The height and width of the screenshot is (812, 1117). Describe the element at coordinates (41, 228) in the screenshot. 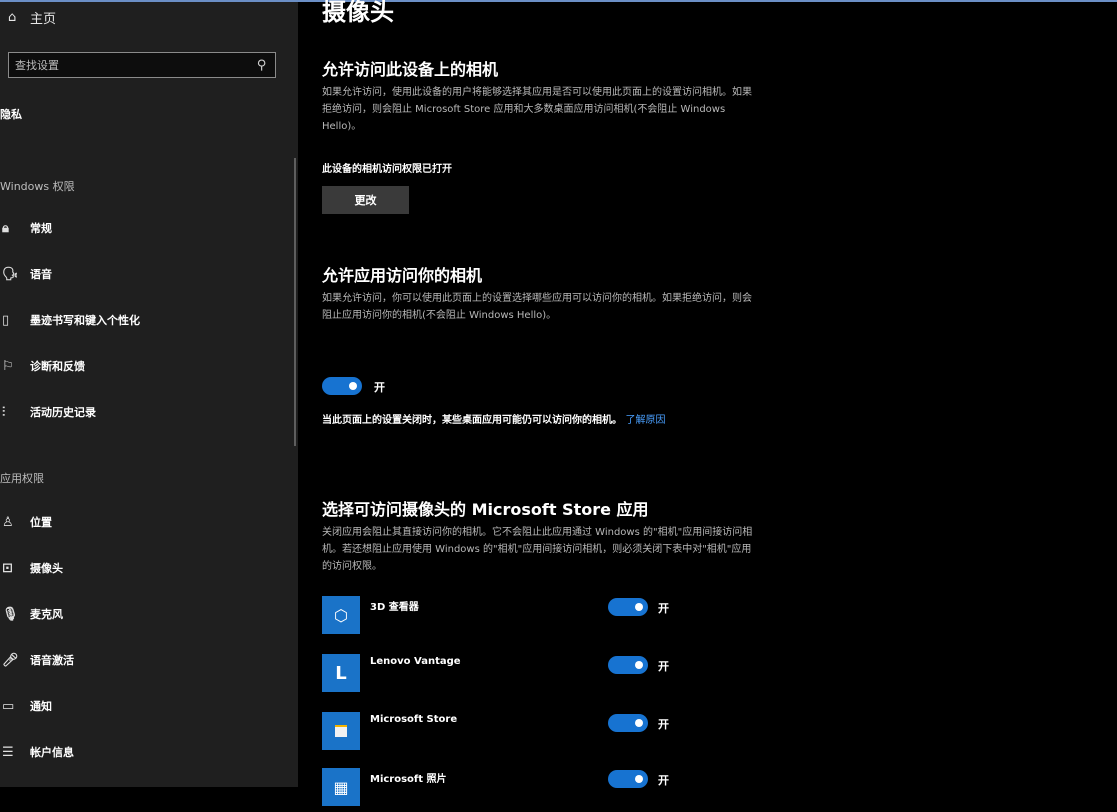

I see `sidebar-item-label: 常规` at that location.